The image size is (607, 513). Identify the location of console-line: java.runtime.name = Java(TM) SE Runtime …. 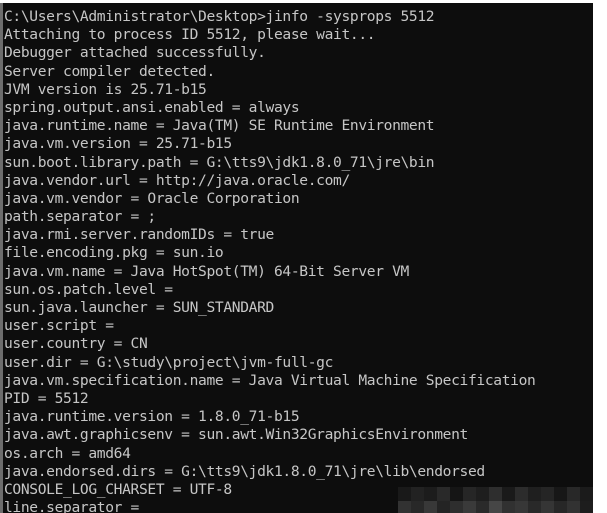
(219, 126).